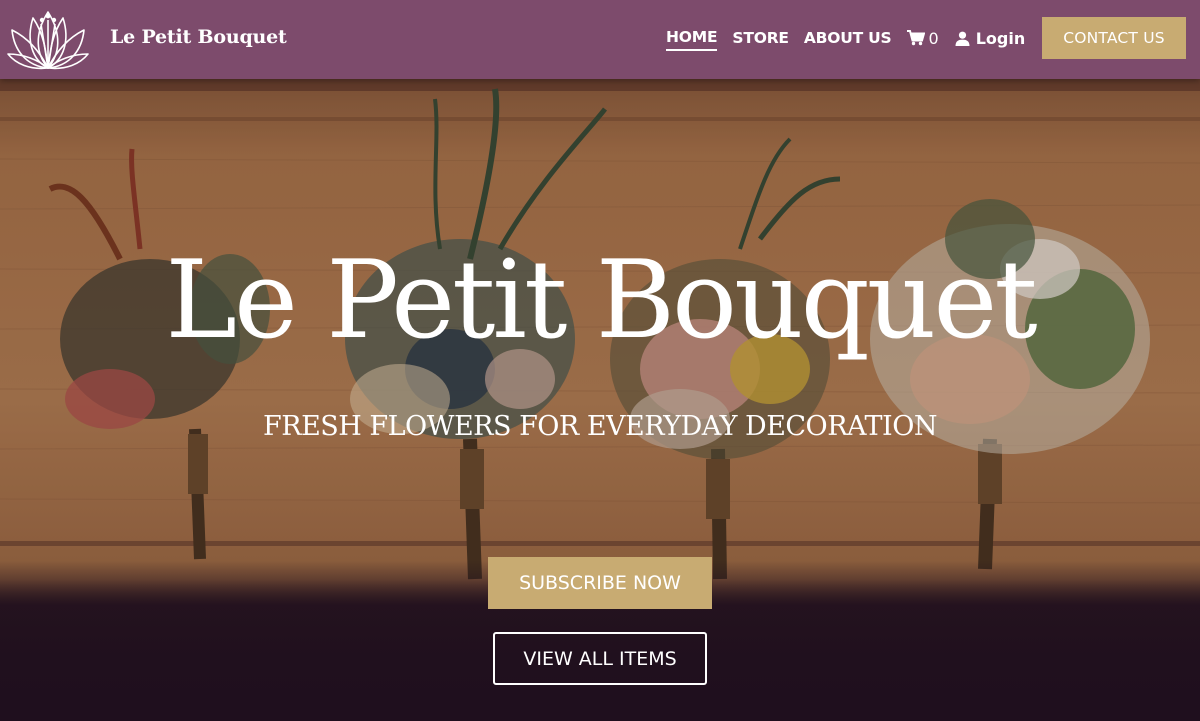 The width and height of the screenshot is (1200, 721). Describe the element at coordinates (48, 38) in the screenshot. I see `lotus-logo-icon` at that location.